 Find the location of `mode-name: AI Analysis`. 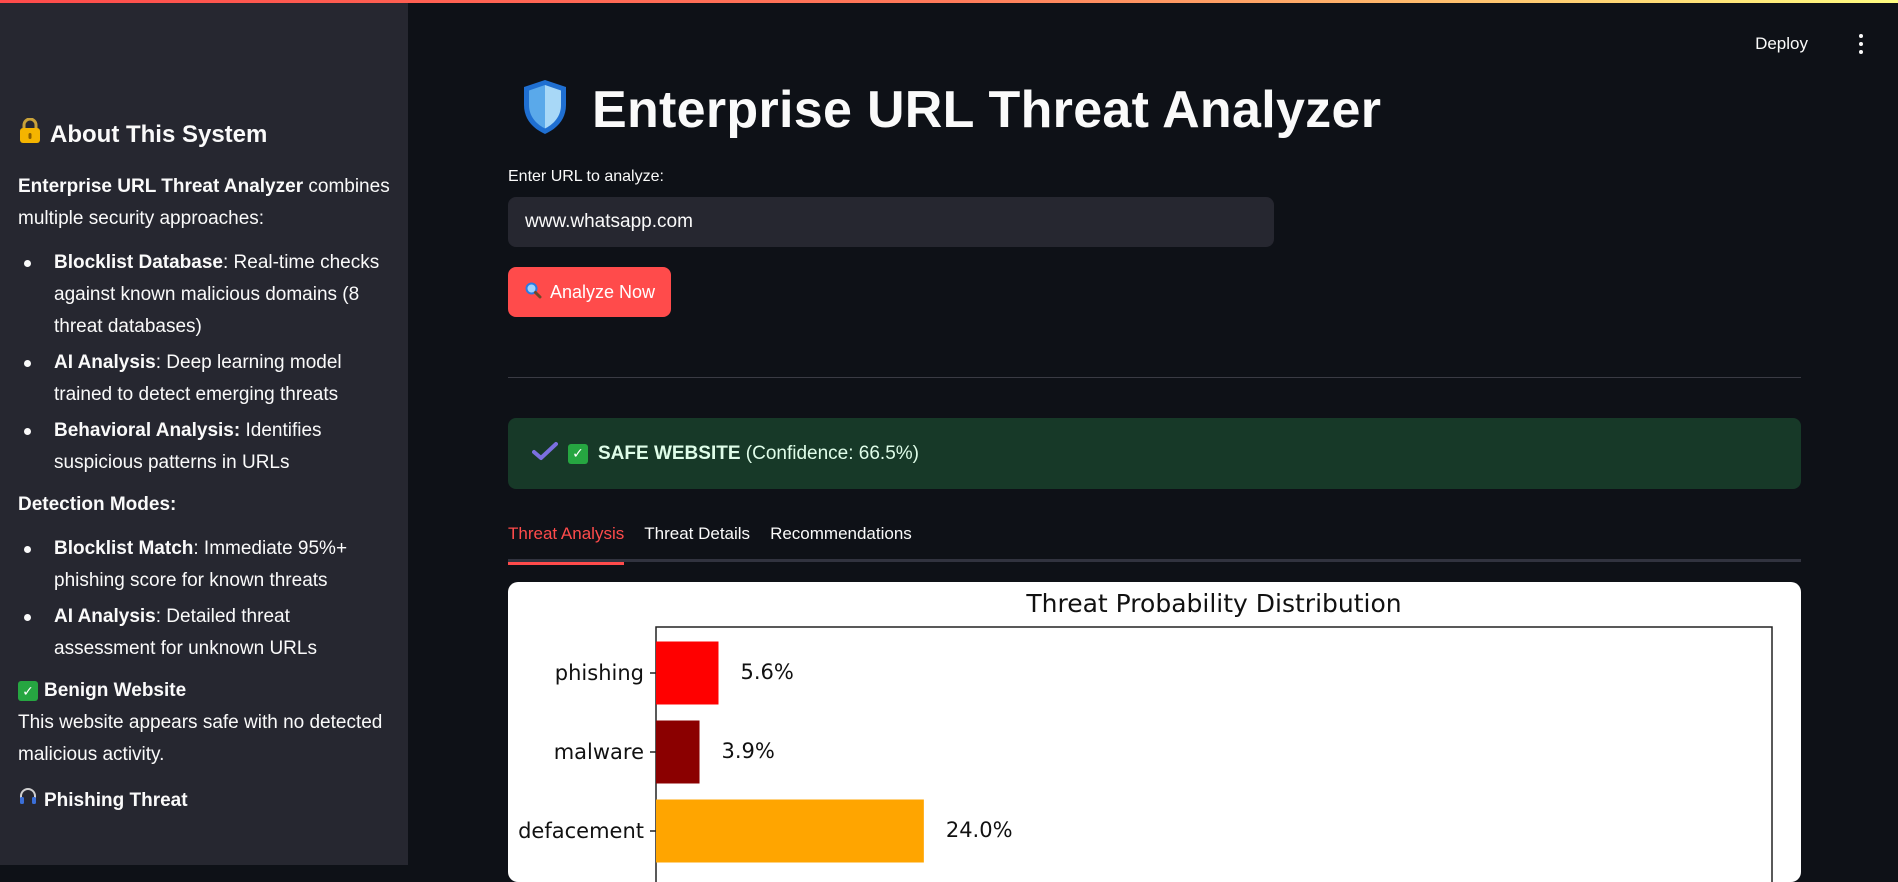

mode-name: AI Analysis is located at coordinates (105, 616).